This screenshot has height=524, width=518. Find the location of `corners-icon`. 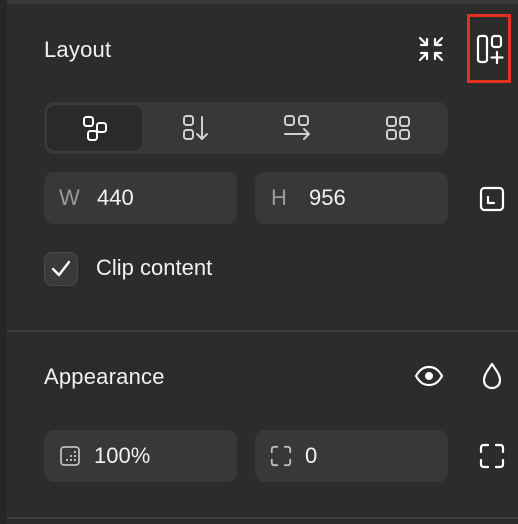

corners-icon is located at coordinates (492, 456).